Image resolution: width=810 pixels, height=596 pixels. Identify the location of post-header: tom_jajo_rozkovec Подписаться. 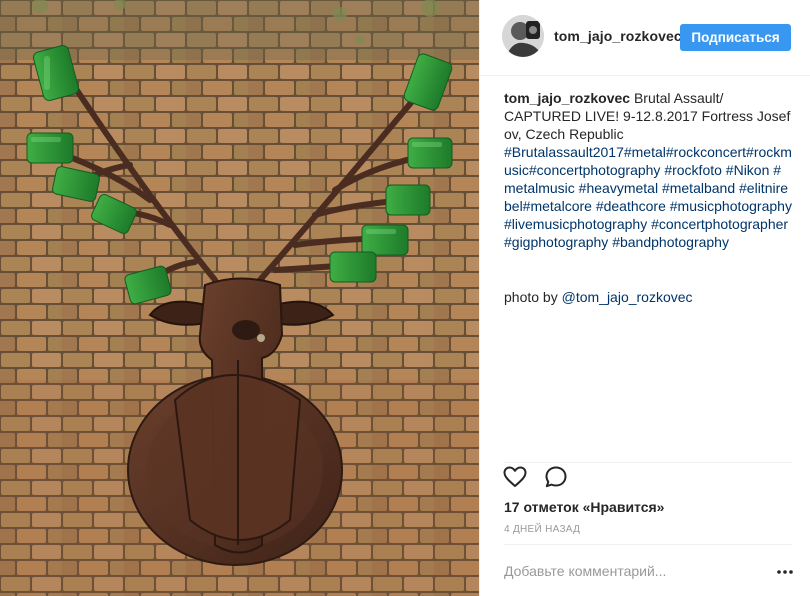
(645, 38).